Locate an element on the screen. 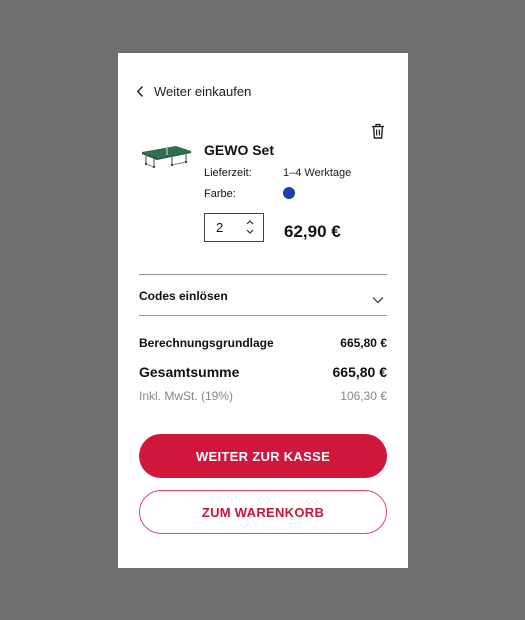 This screenshot has width=525, height=620. product-image is located at coordinates (166, 155).